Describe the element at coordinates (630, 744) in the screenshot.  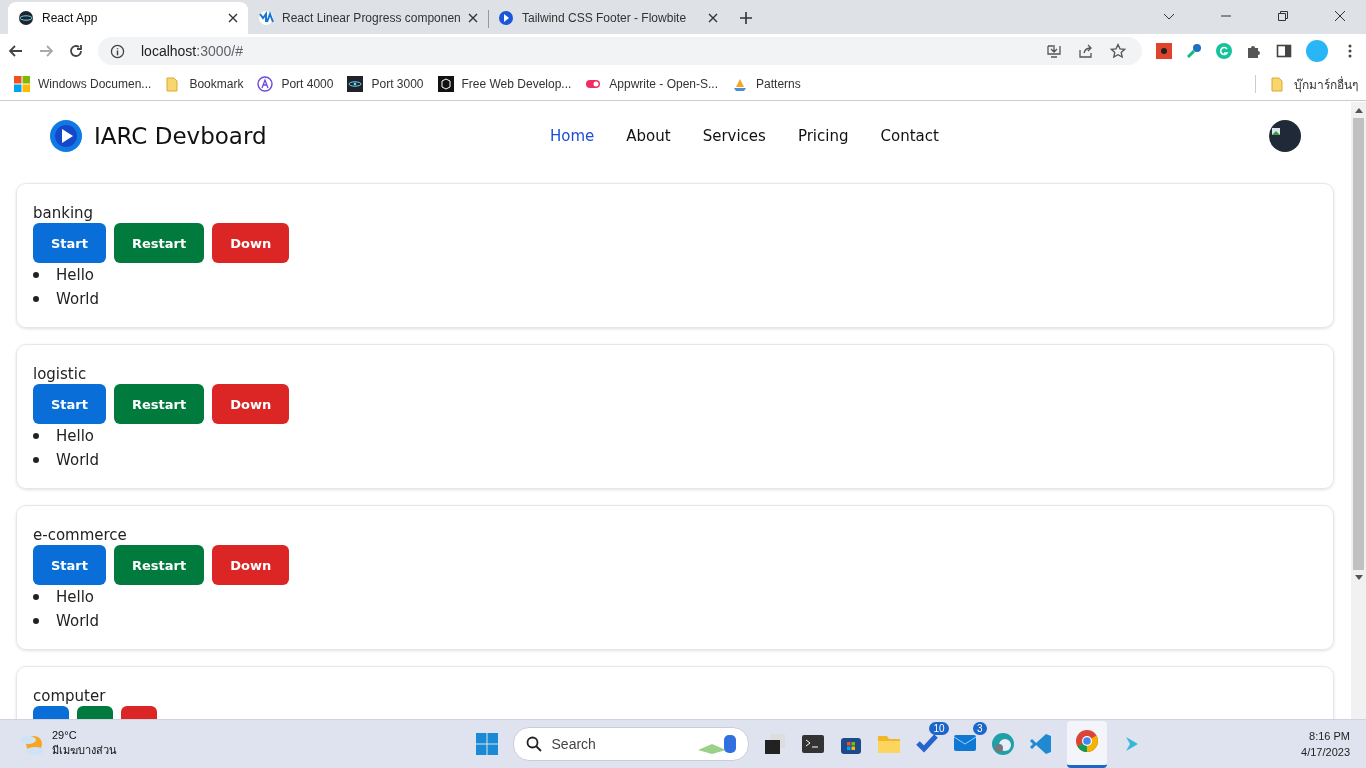
I see `taskbar-search-field: Search` at that location.